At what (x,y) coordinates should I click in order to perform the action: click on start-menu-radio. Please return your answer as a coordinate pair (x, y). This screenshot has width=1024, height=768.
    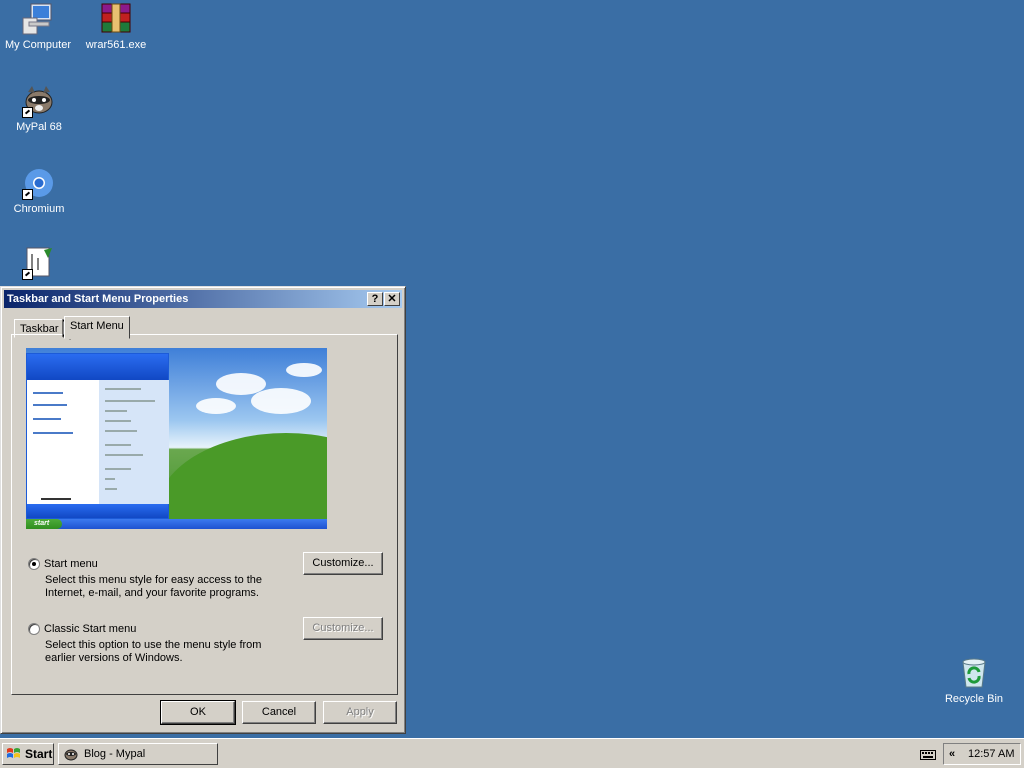
    Looking at the image, I should click on (34, 564).